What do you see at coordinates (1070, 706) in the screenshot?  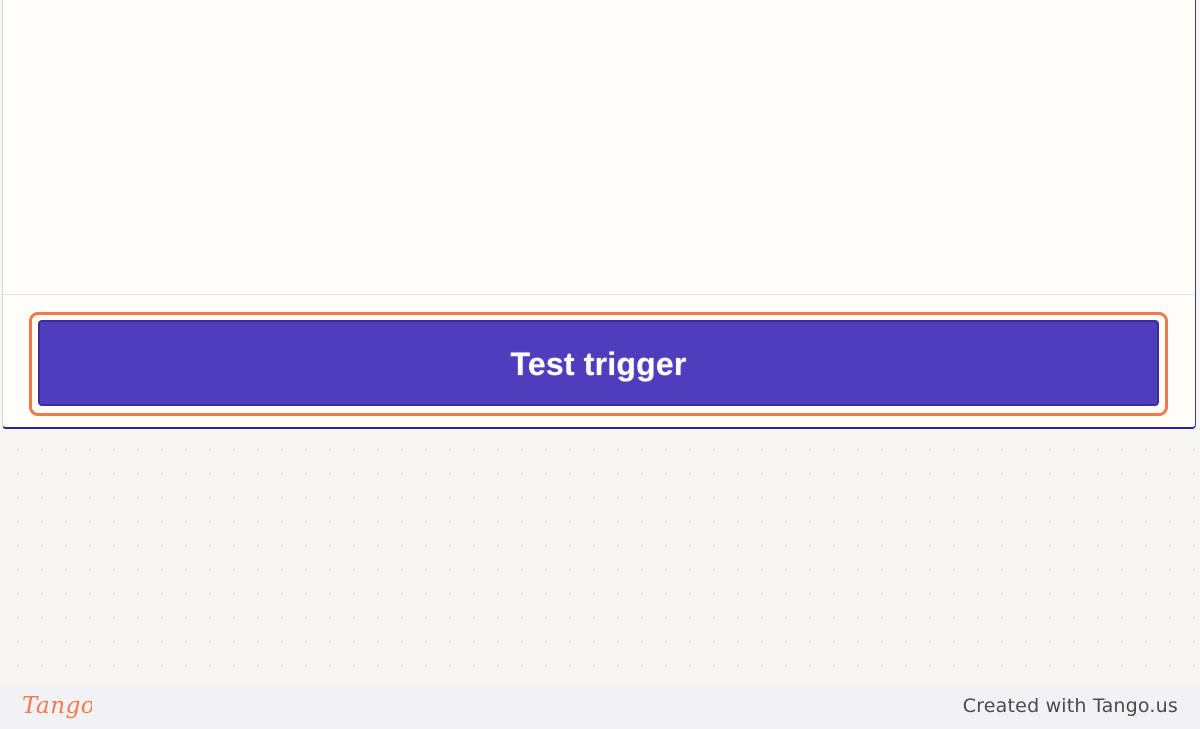 I see `footer-credit-text: Created with Tango.us` at bounding box center [1070, 706].